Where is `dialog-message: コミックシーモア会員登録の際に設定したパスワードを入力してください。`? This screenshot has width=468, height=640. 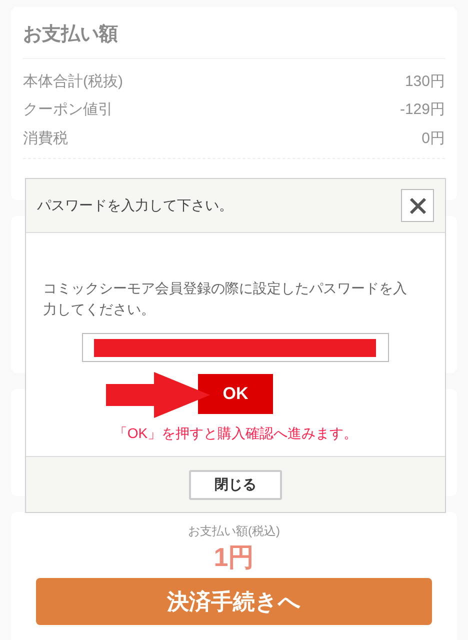
dialog-message: コミックシーモア会員登録の際に設定したパスワードを入力してください。 is located at coordinates (225, 299).